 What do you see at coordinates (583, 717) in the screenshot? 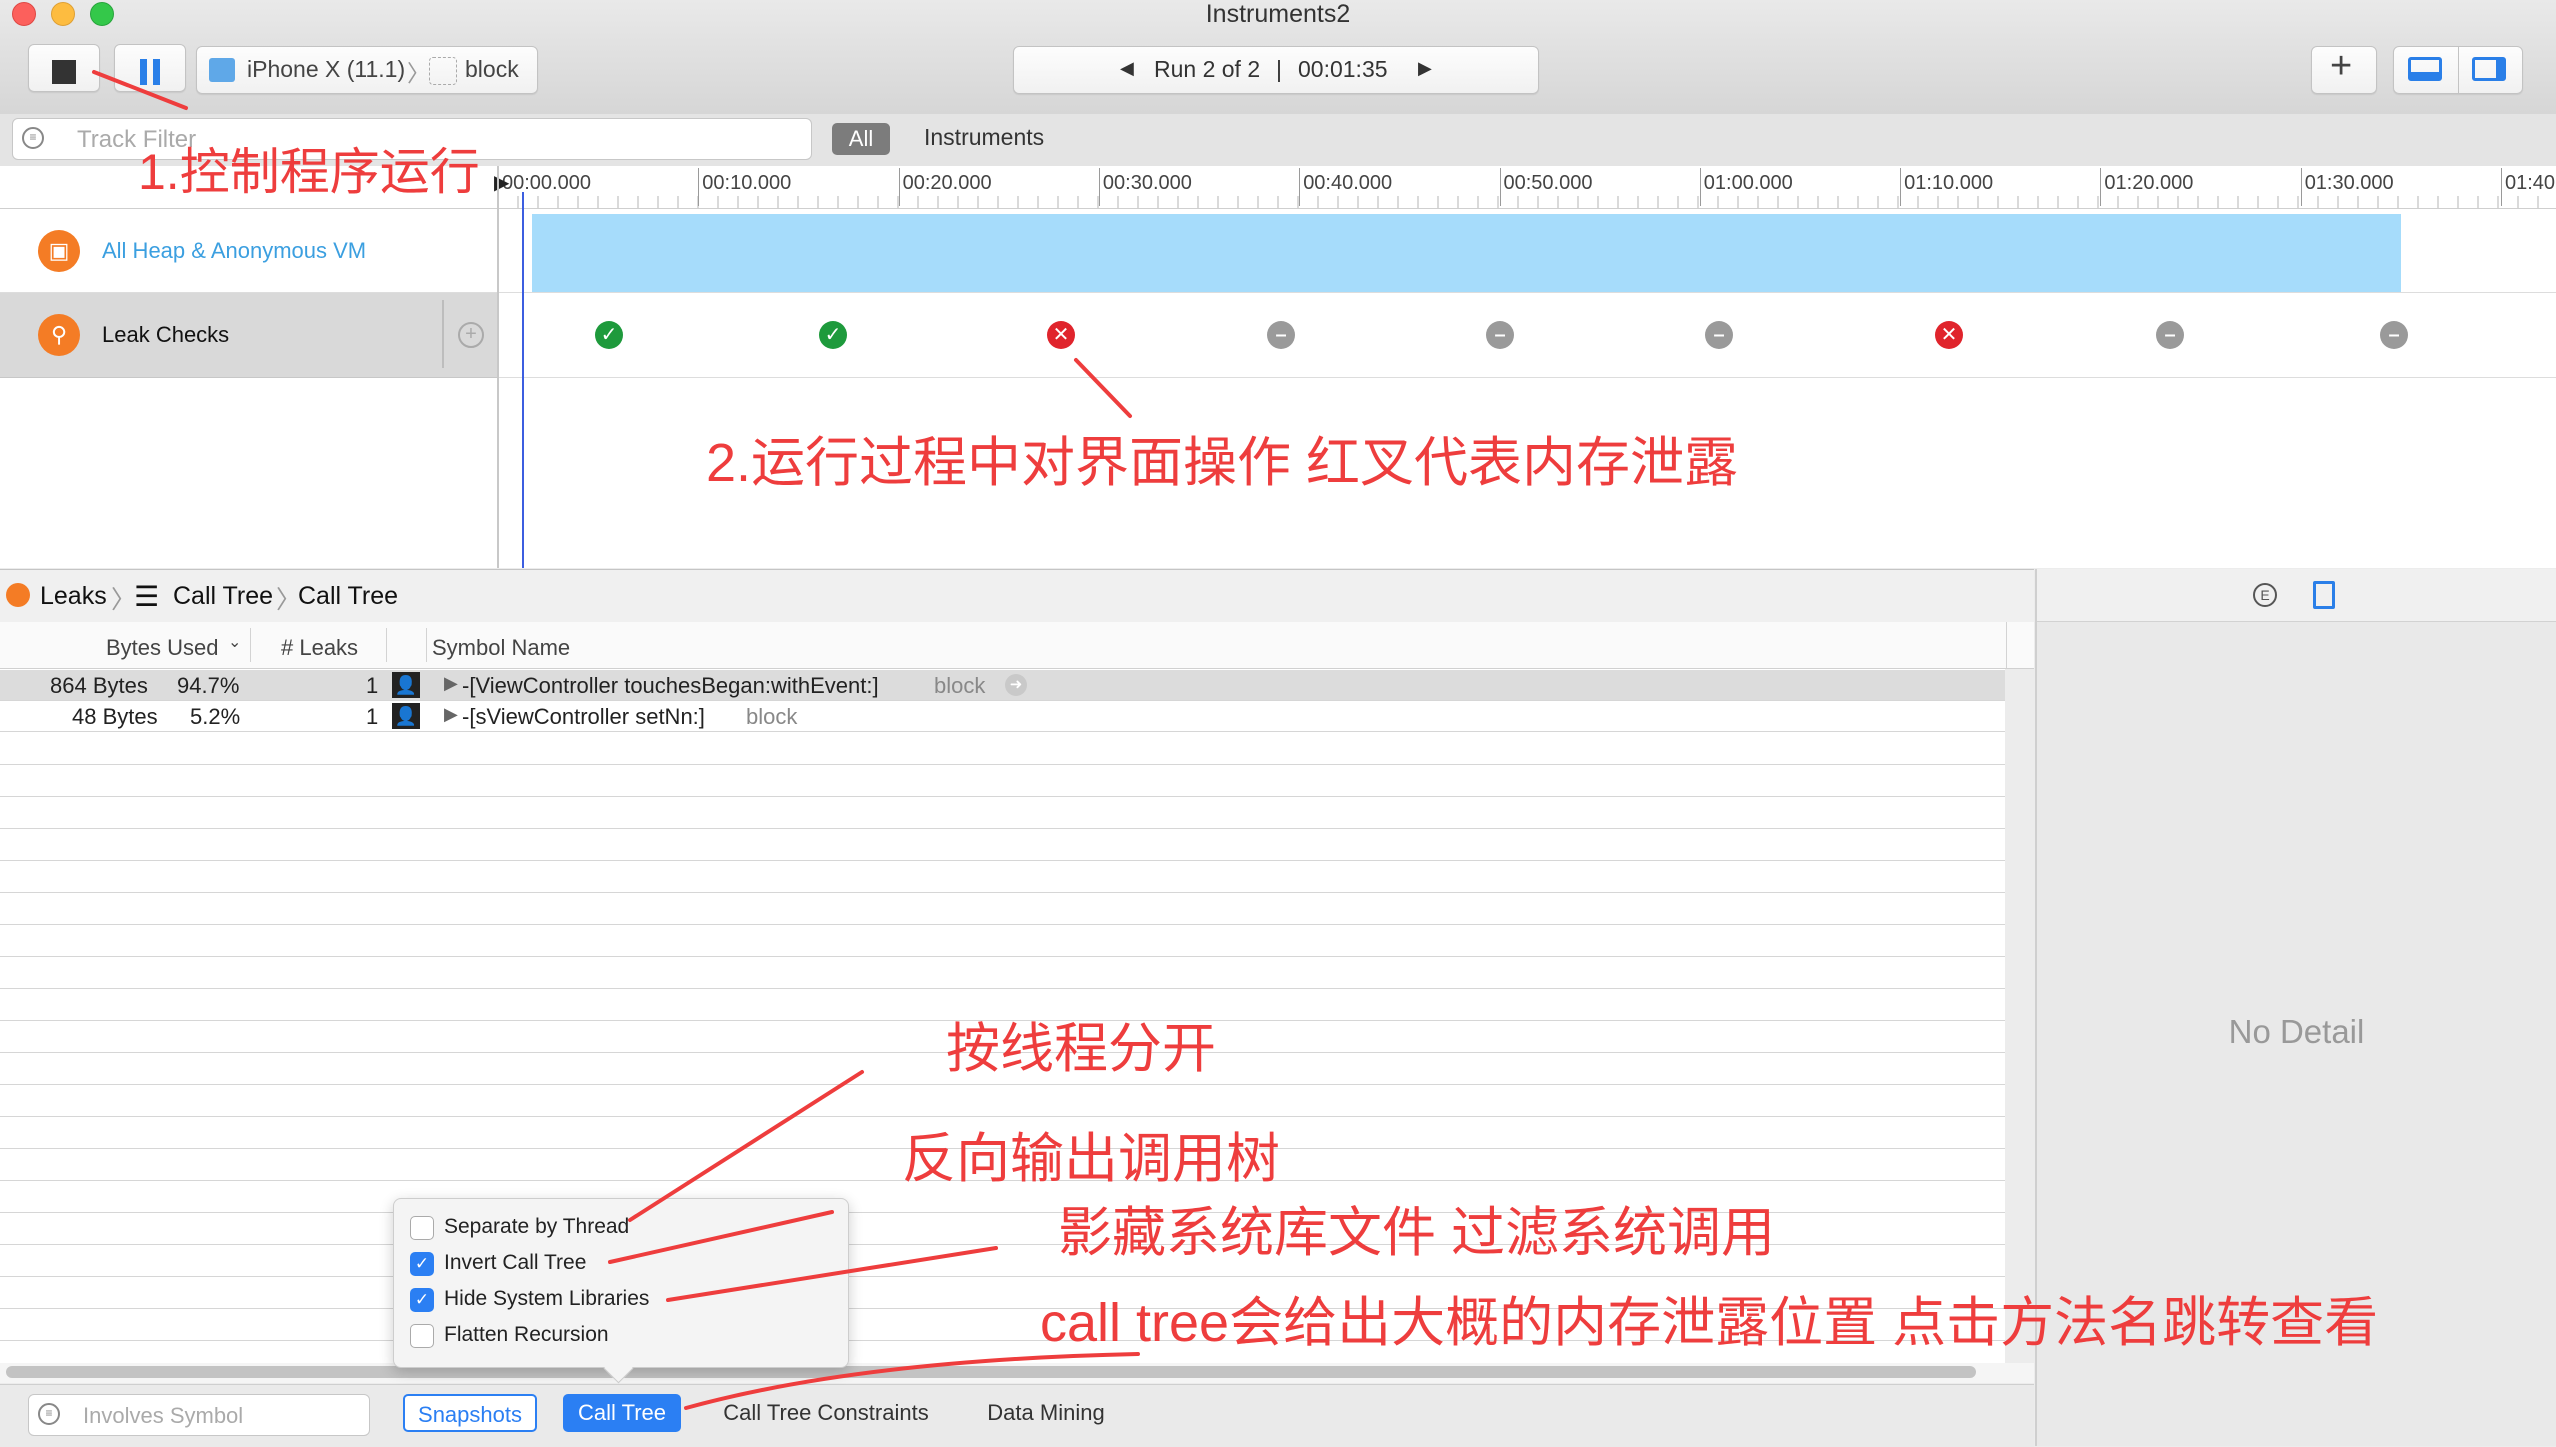
I see `cell-symbol: -[sViewController setNn:]` at bounding box center [583, 717].